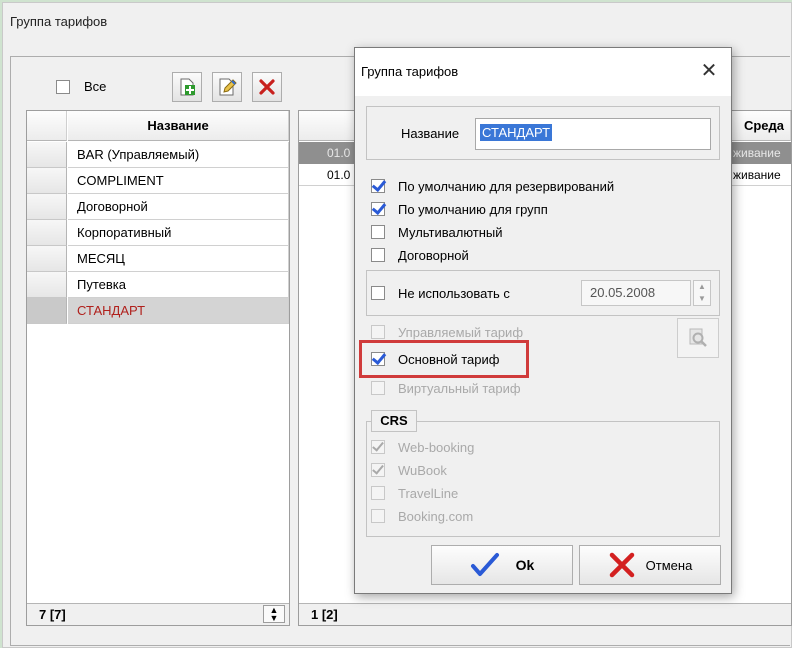 This screenshot has height=648, width=792. I want to click on ok-button: Ok, so click(502, 565).